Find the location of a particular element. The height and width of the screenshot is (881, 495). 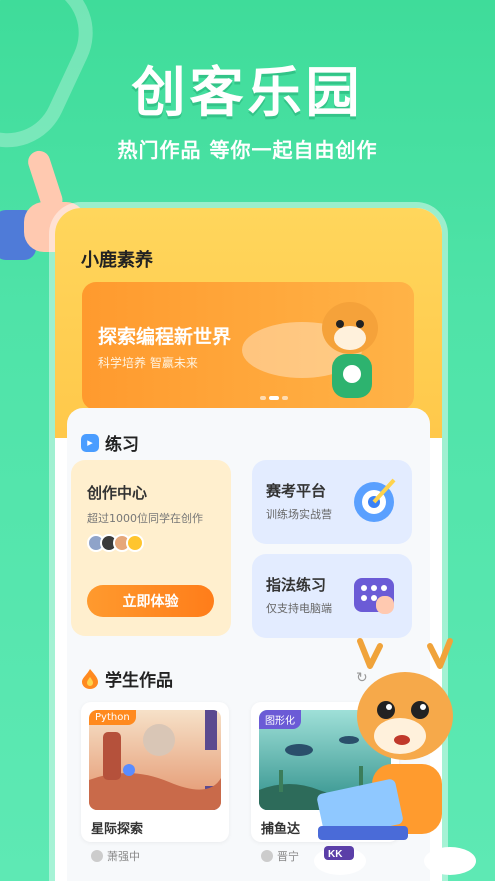

banner-title: 探索编程新世界 is located at coordinates (165, 337).